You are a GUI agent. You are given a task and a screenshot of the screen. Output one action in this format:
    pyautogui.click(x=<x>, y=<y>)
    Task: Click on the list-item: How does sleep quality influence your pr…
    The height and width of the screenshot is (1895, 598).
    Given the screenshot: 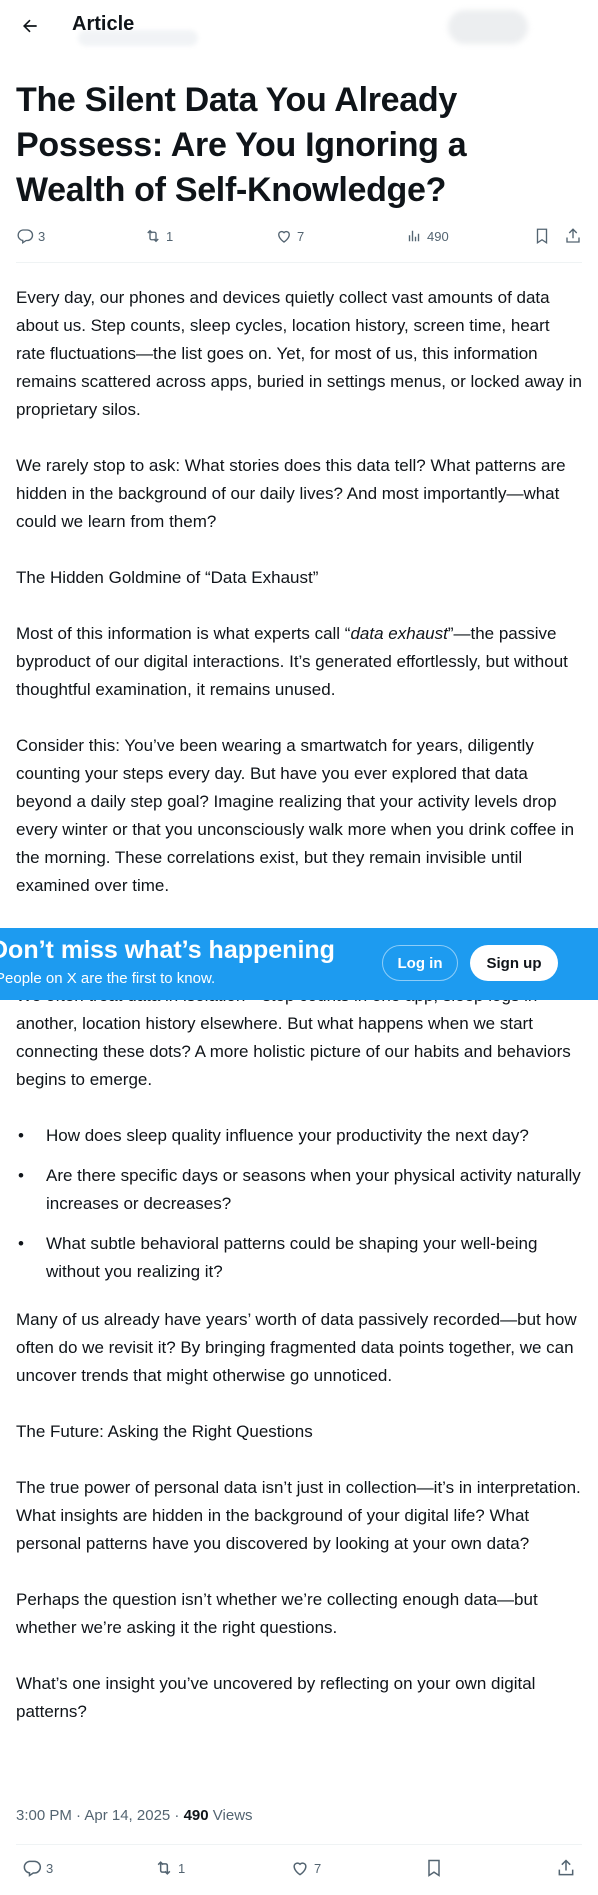 What is the action you would take?
    pyautogui.click(x=299, y=1136)
    